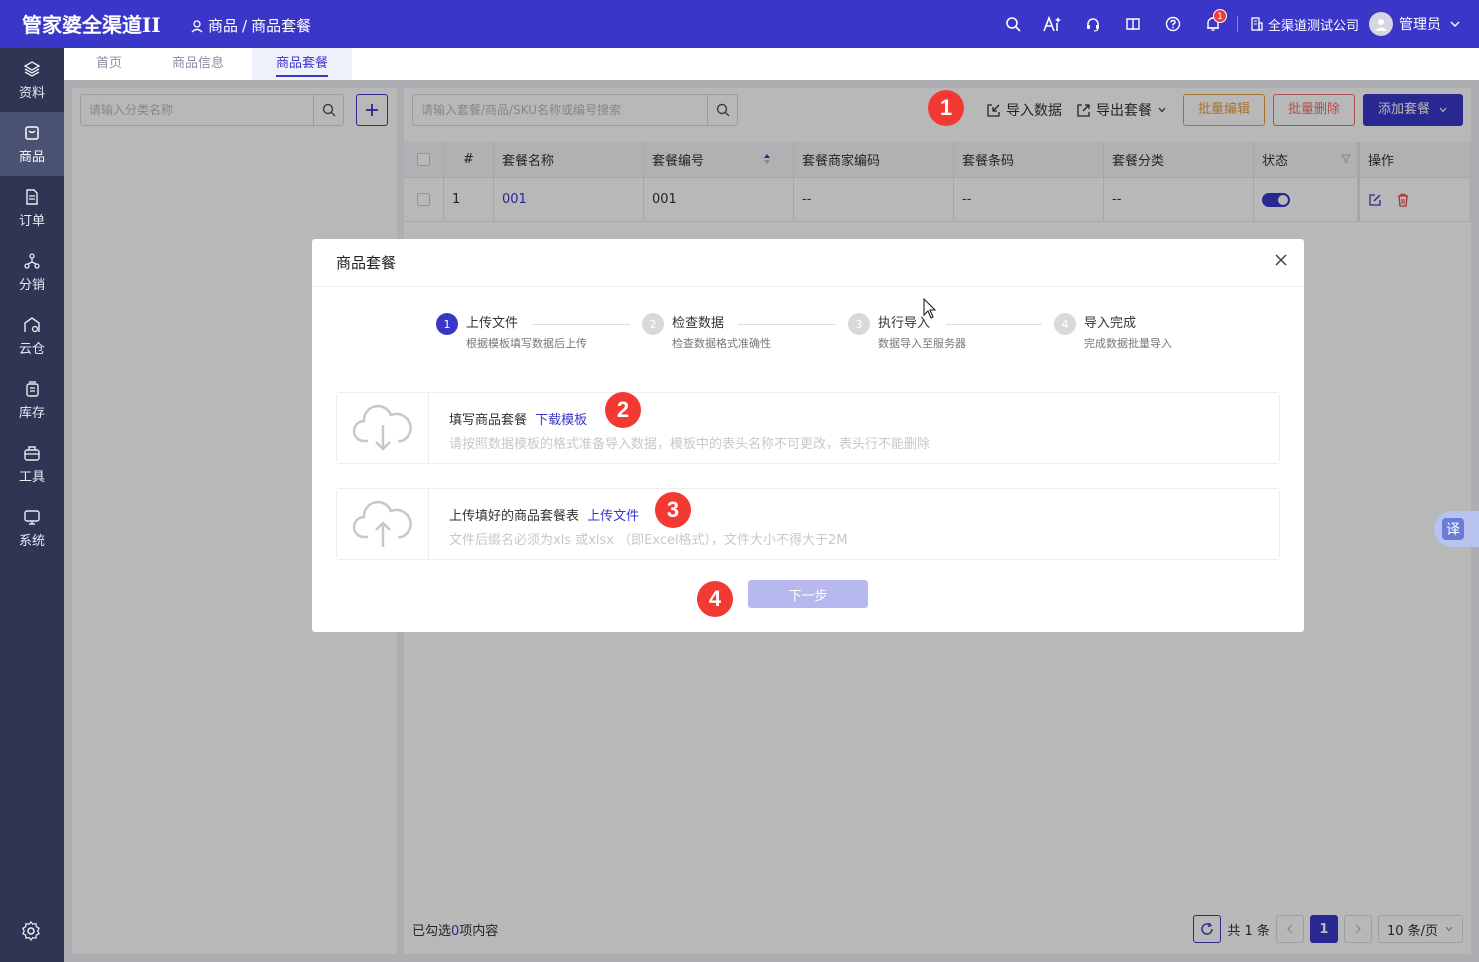 The height and width of the screenshot is (962, 1479). I want to click on sidebar-item-system: 系统, so click(32, 528).